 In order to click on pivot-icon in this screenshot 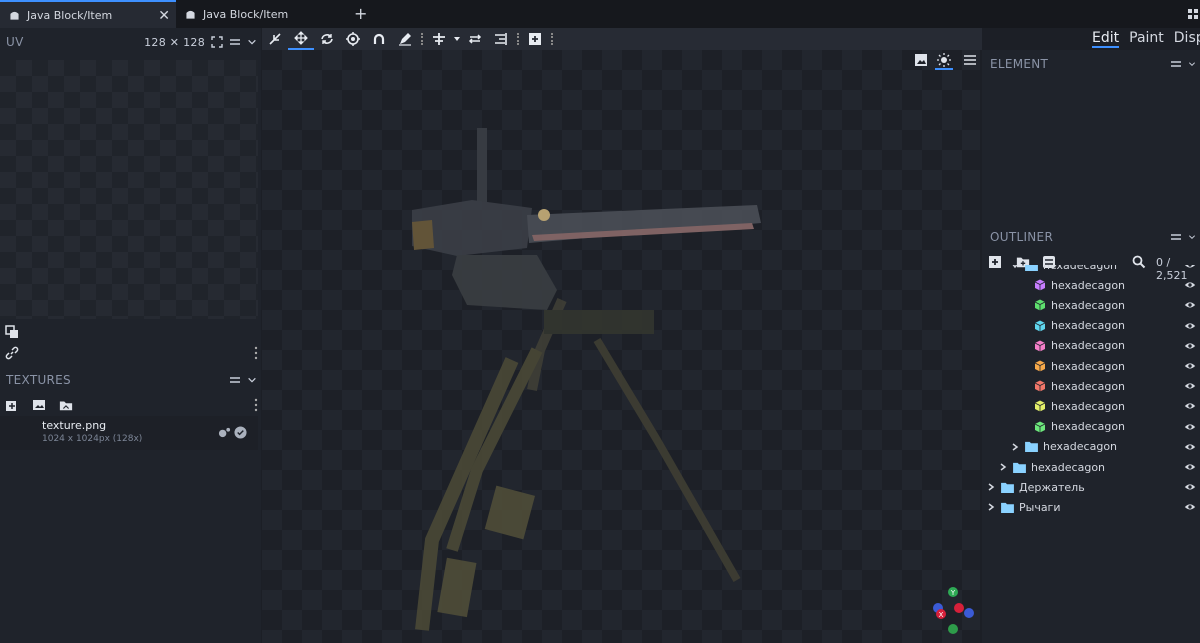, I will do `click(353, 39)`.